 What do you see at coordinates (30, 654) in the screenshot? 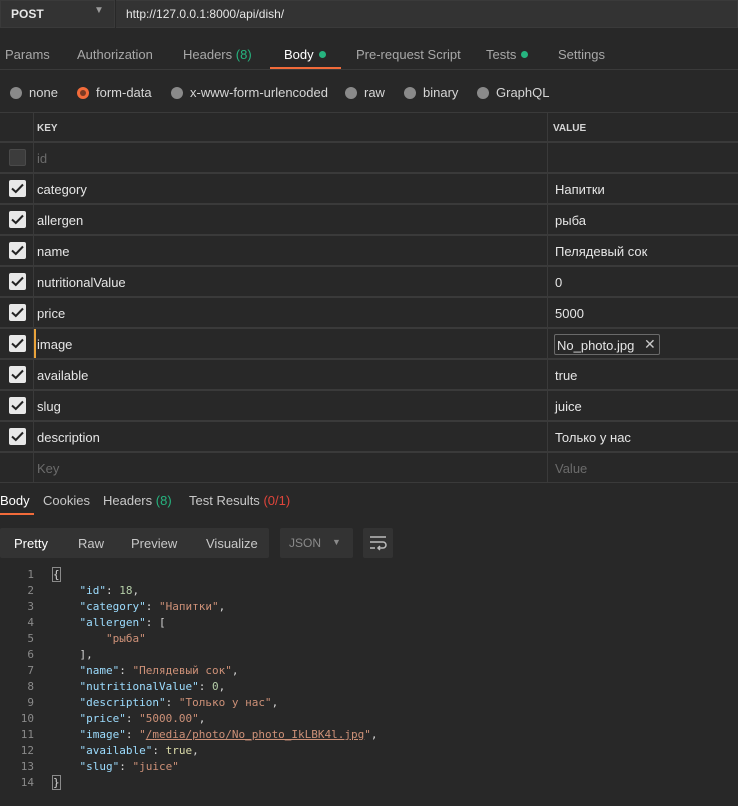
I see `line-number: 6` at bounding box center [30, 654].